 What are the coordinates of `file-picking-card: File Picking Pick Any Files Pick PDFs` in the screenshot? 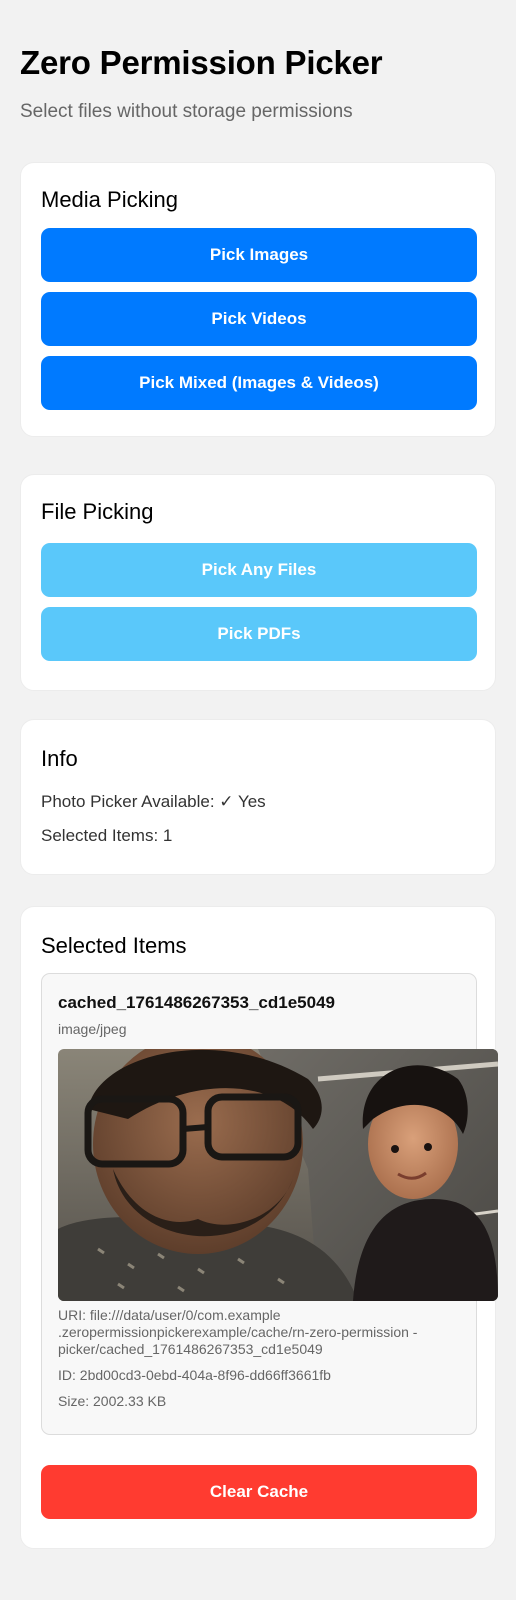 It's located at (258, 582).